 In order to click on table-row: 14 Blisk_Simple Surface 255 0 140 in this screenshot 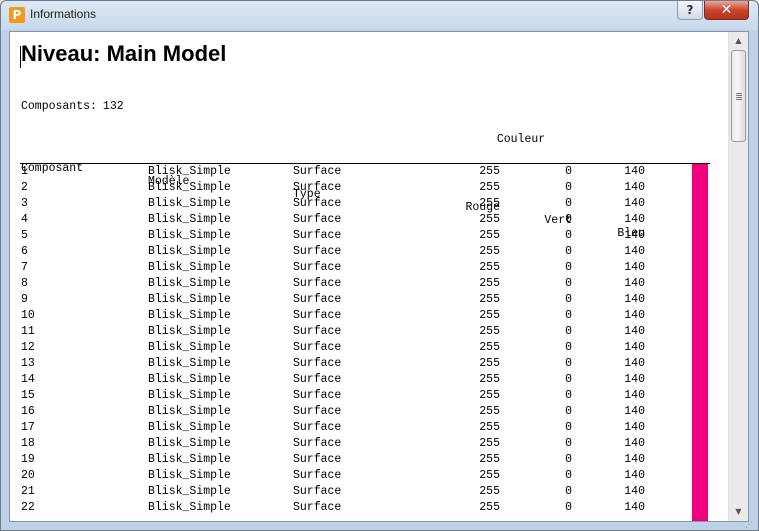, I will do `click(369, 380)`.